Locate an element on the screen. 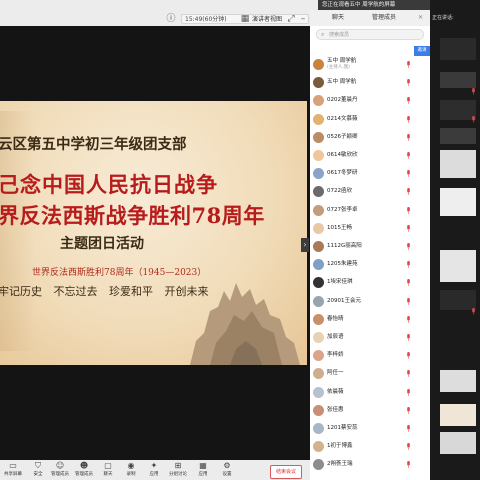 The height and width of the screenshot is (480, 480). participant-row: 五中 周学航 is located at coordinates (362, 82).